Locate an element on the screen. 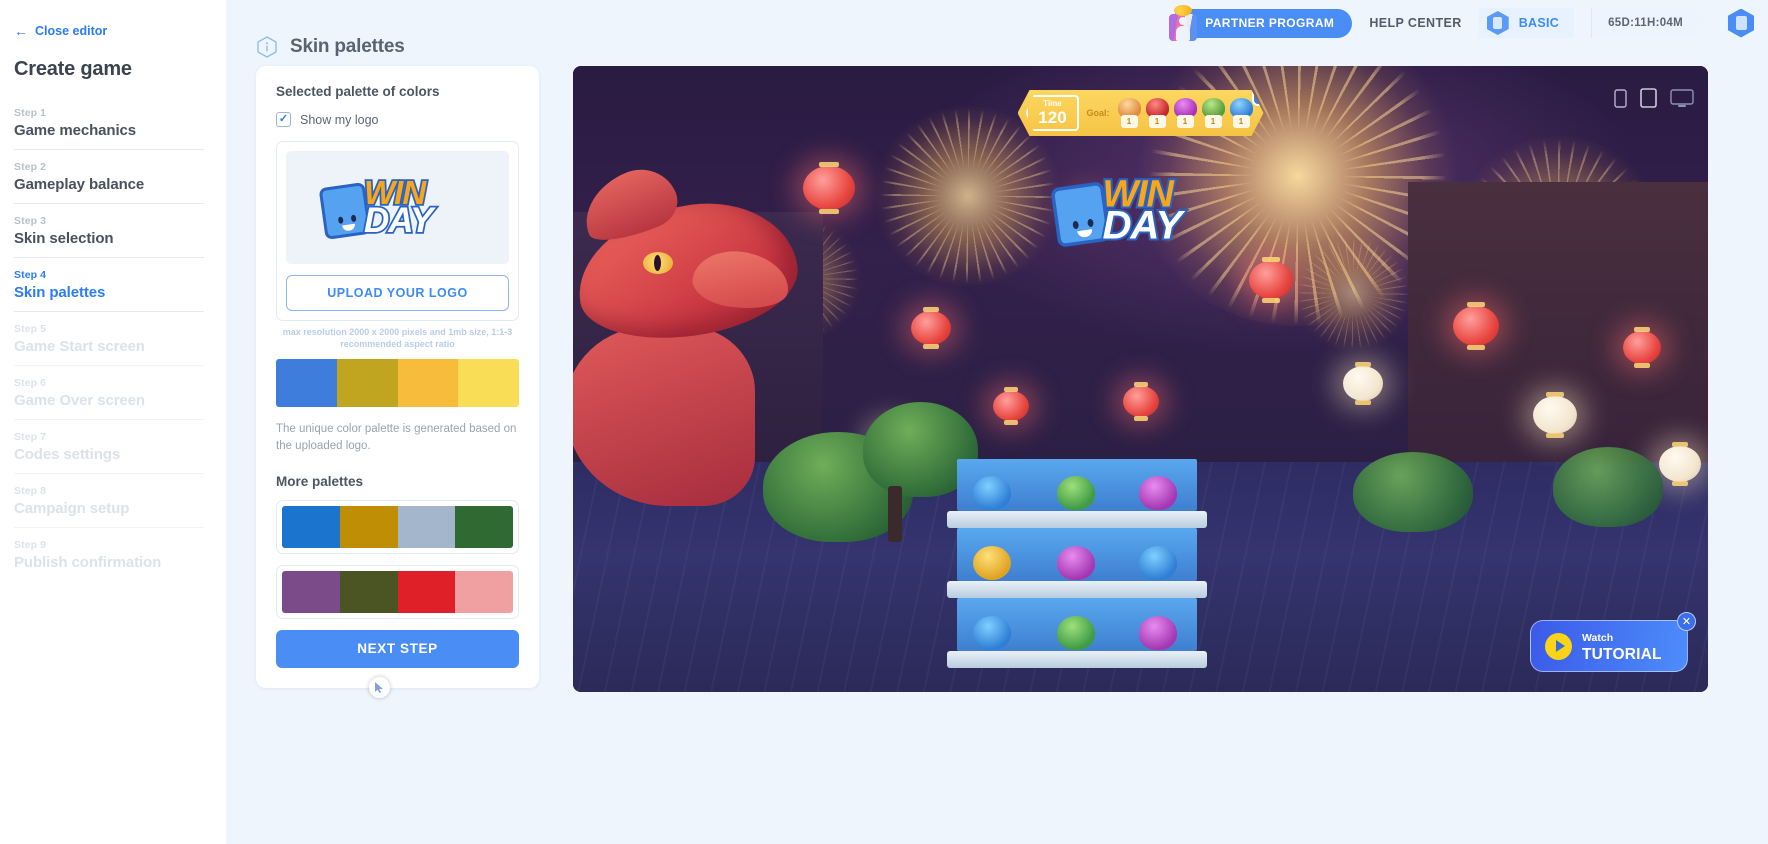 The width and height of the screenshot is (1768, 844). plan-icon is located at coordinates (1497, 23).